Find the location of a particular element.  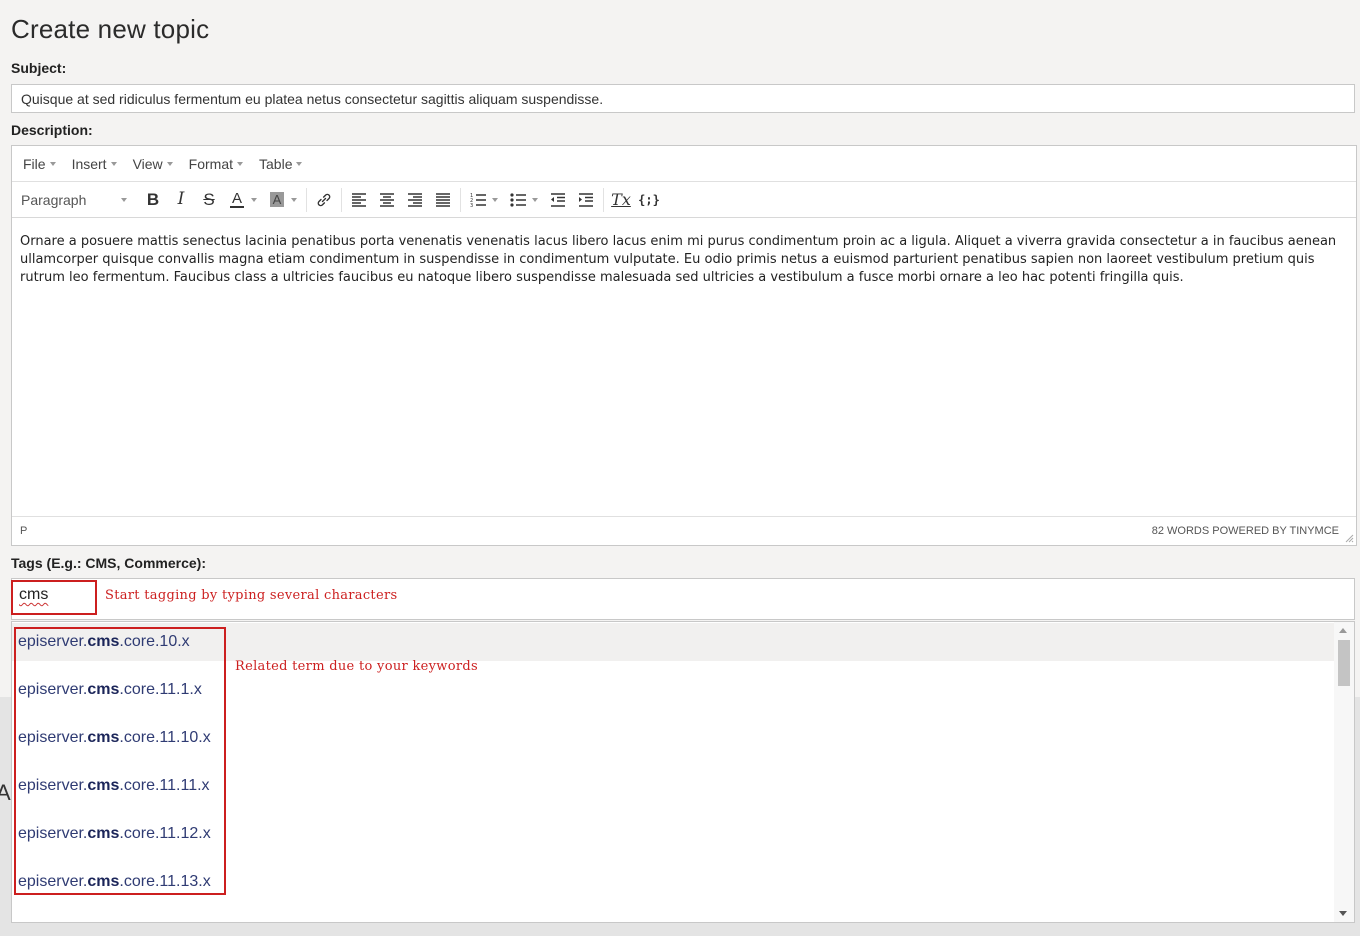

indent-button is located at coordinates (586, 200).